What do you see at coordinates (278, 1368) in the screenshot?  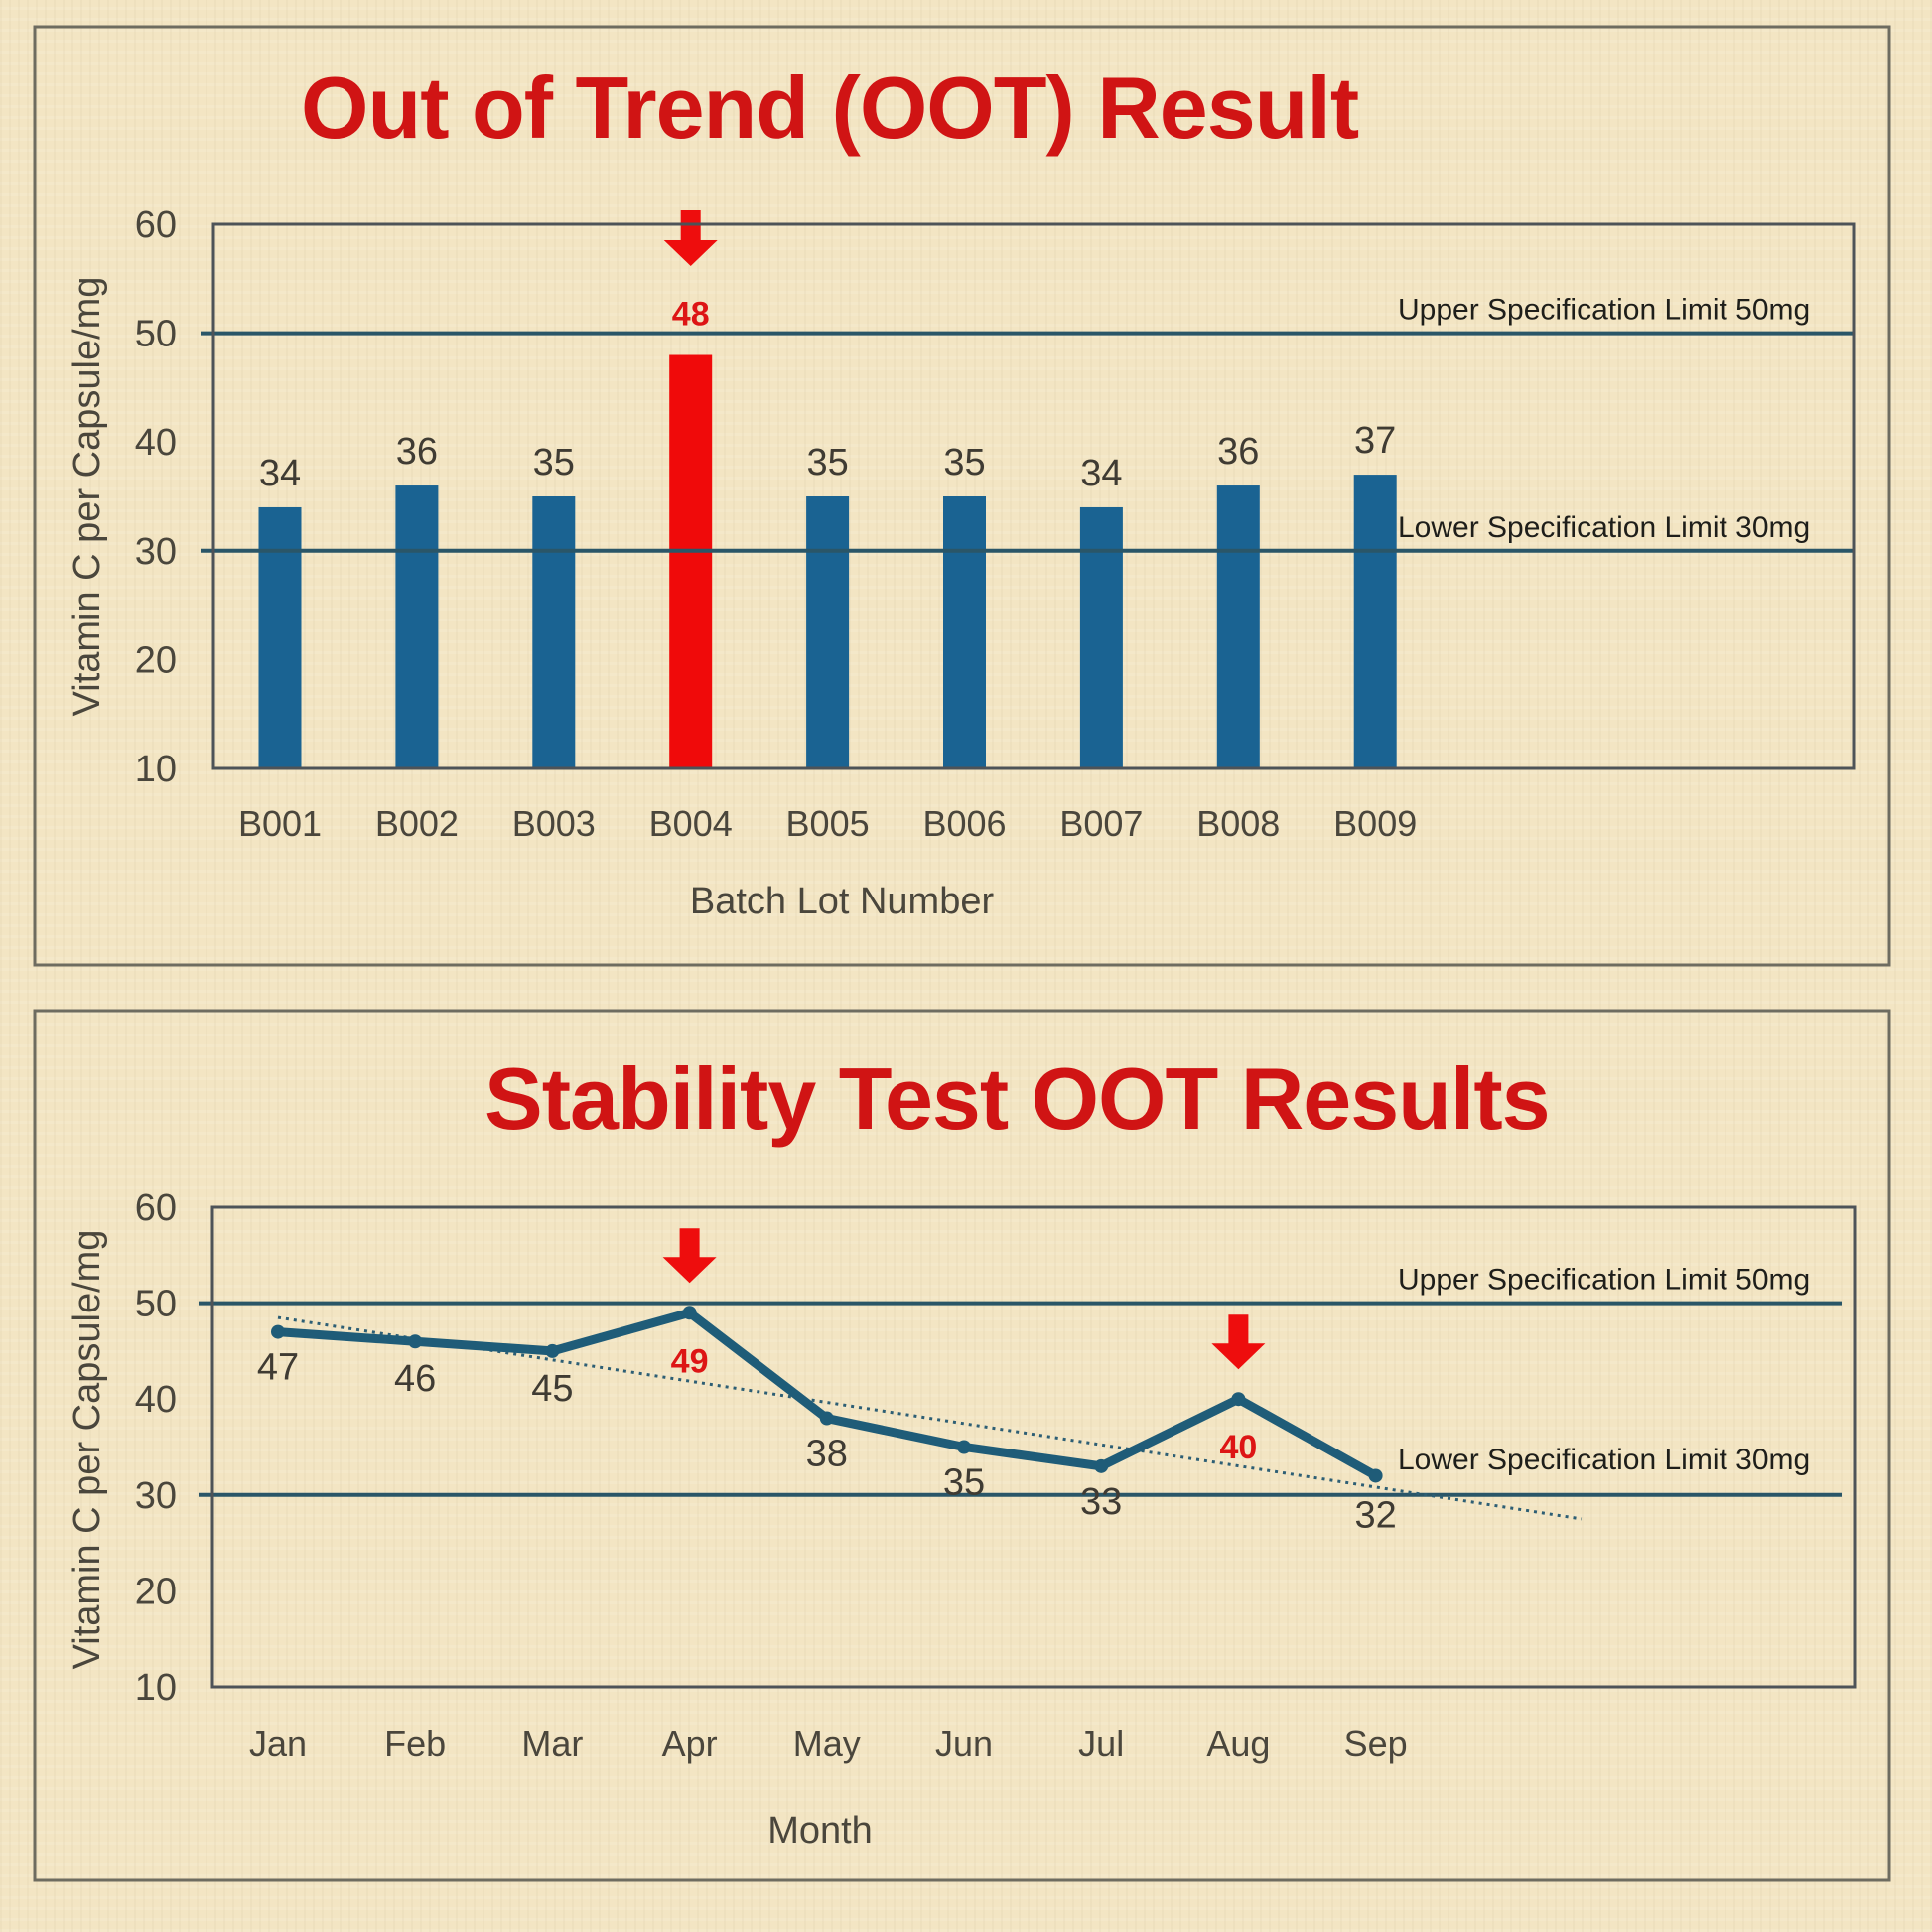 I see `data-label-jan: 47` at bounding box center [278, 1368].